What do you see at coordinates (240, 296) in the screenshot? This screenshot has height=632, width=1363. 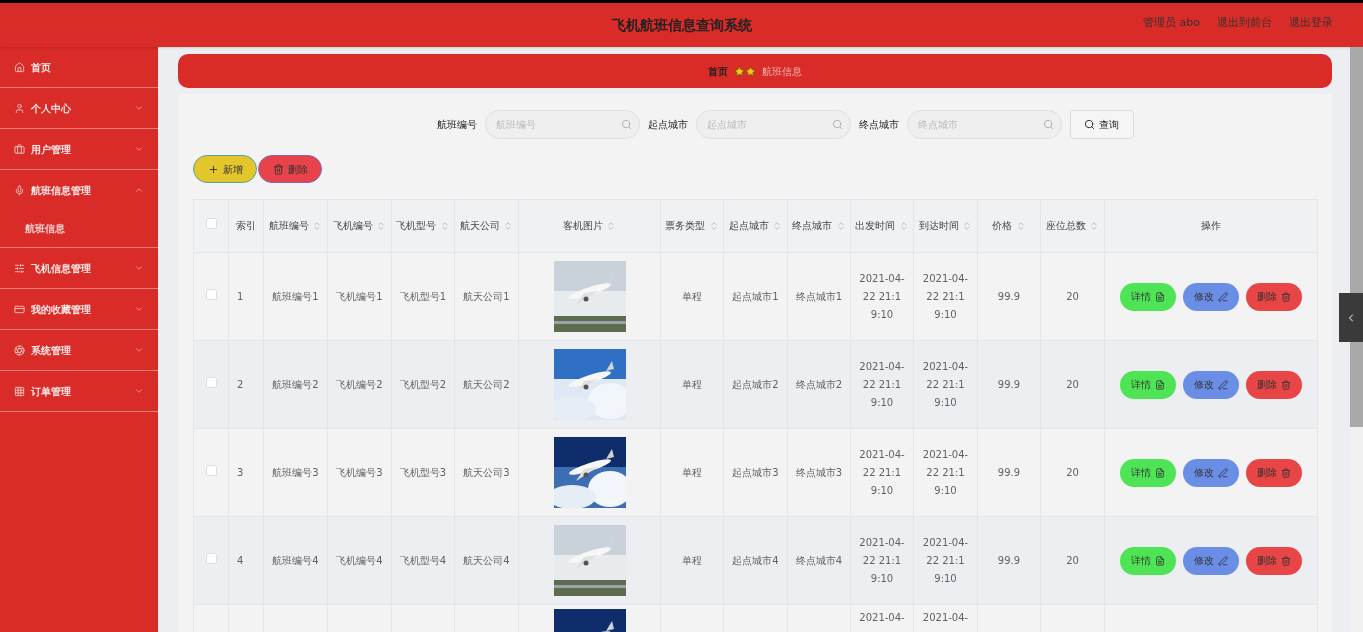 I see `table-cell: 1` at bounding box center [240, 296].